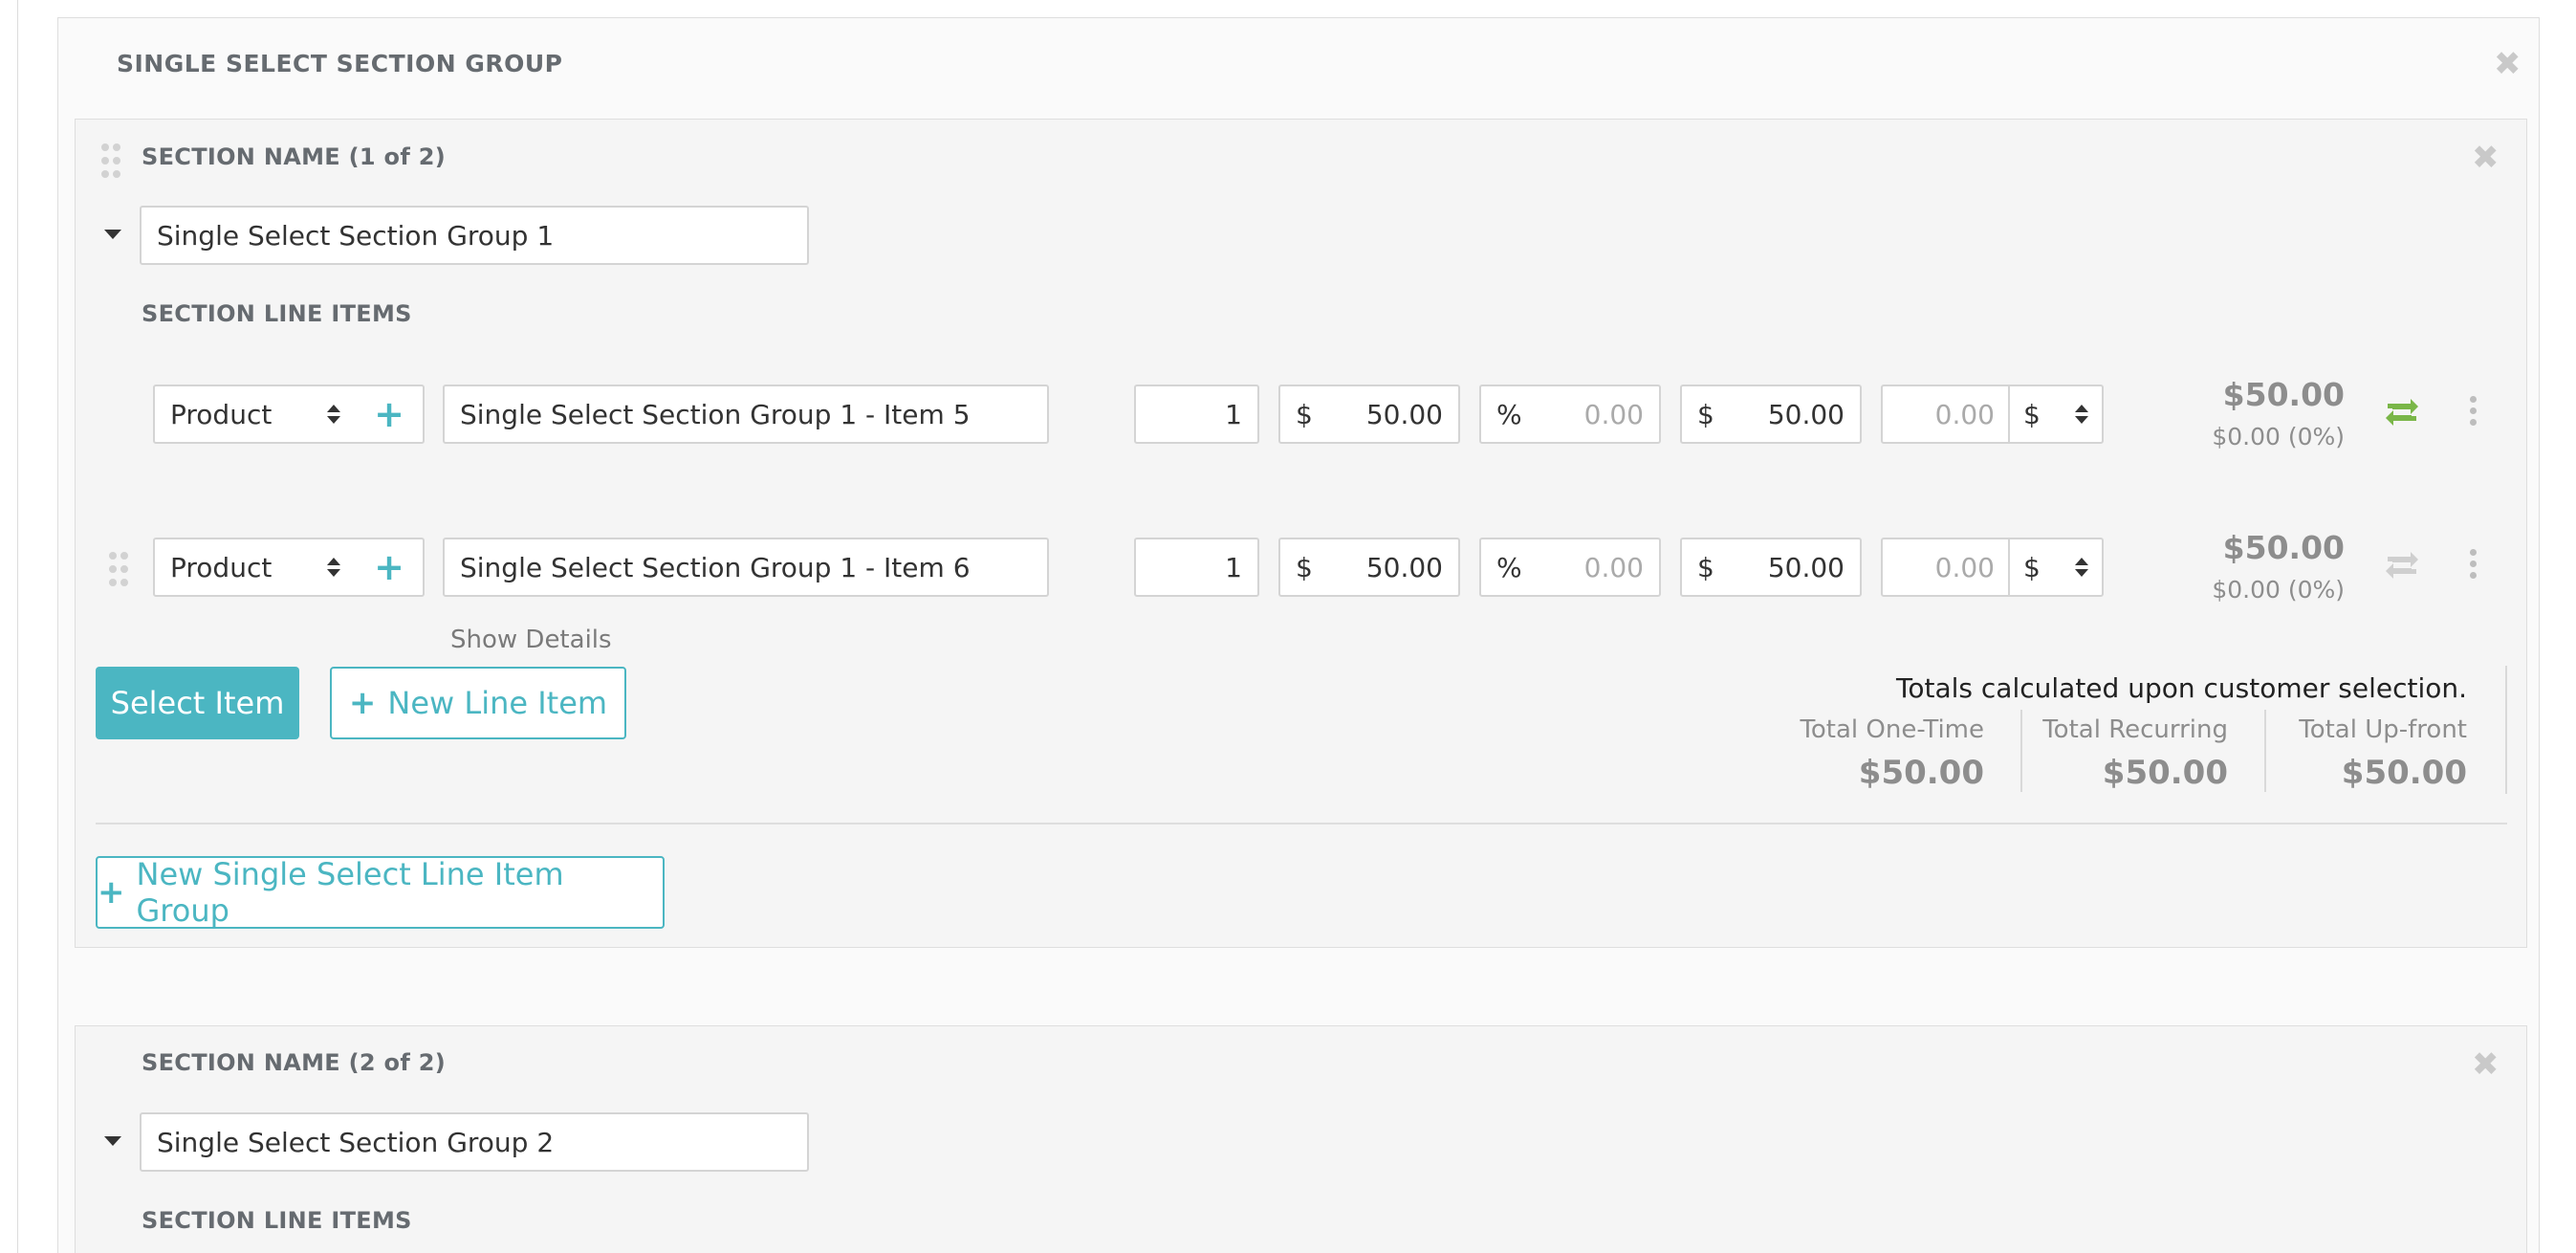  Describe the element at coordinates (356, 235) in the screenshot. I see `section-name-value: Single Select Section Group 1` at that location.